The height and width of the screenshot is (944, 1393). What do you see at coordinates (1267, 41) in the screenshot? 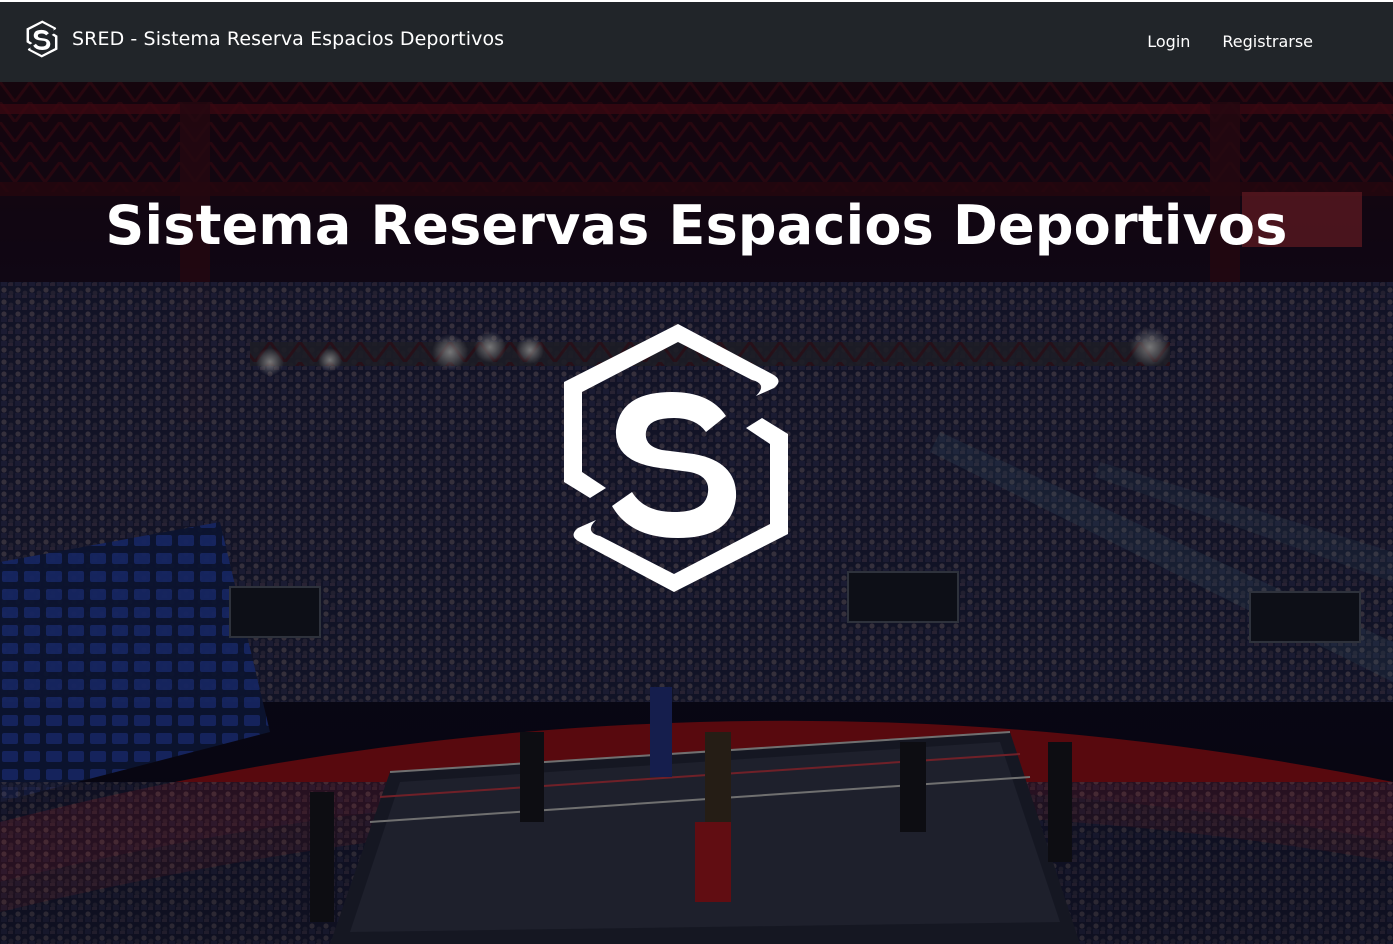
I see `register-link: Registrarse` at bounding box center [1267, 41].